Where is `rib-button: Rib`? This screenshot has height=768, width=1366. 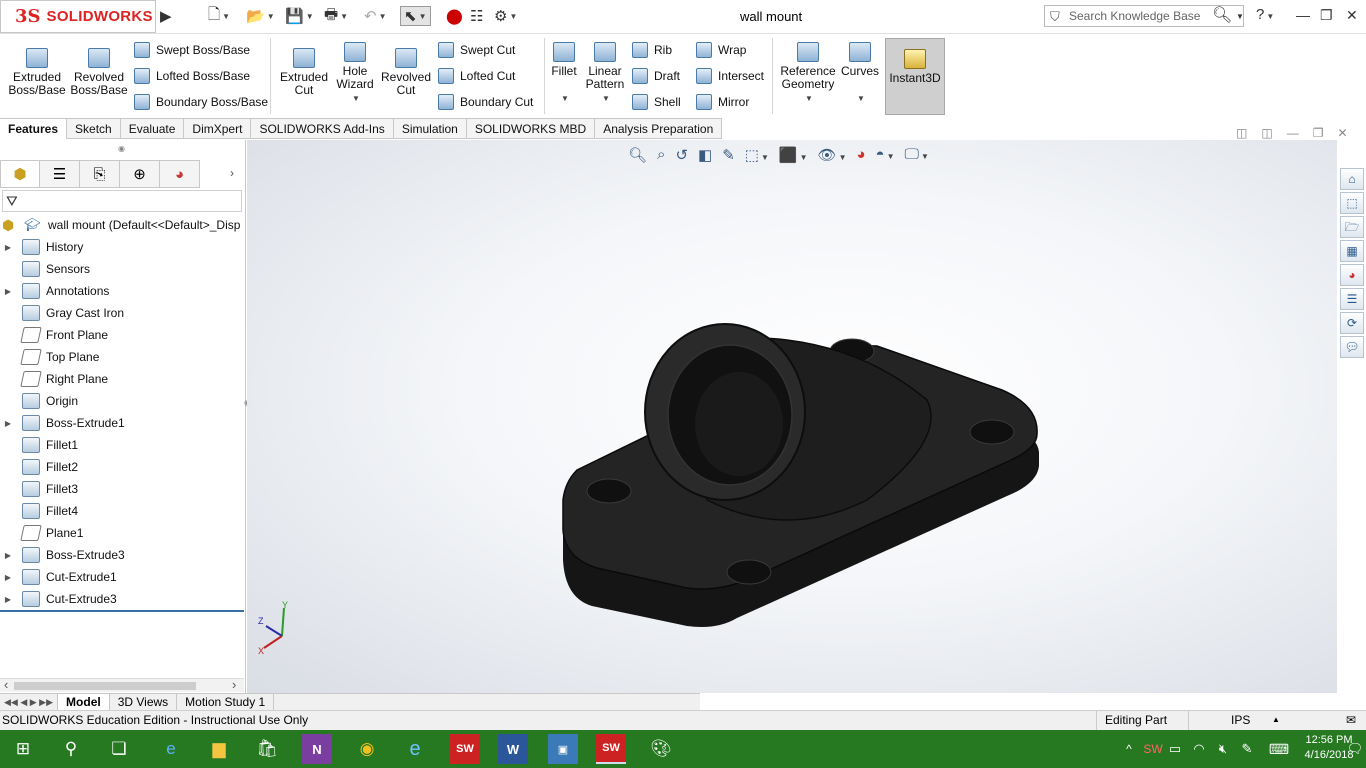
rib-button: Rib is located at coordinates (652, 50).